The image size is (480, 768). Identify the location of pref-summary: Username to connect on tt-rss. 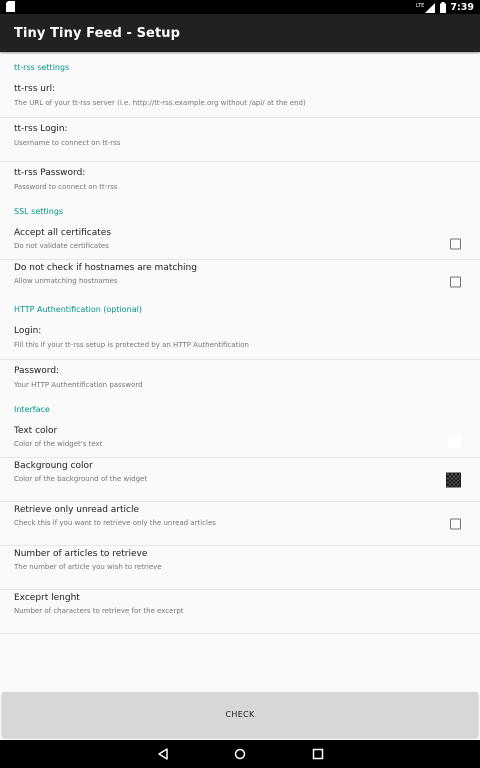
(67, 143).